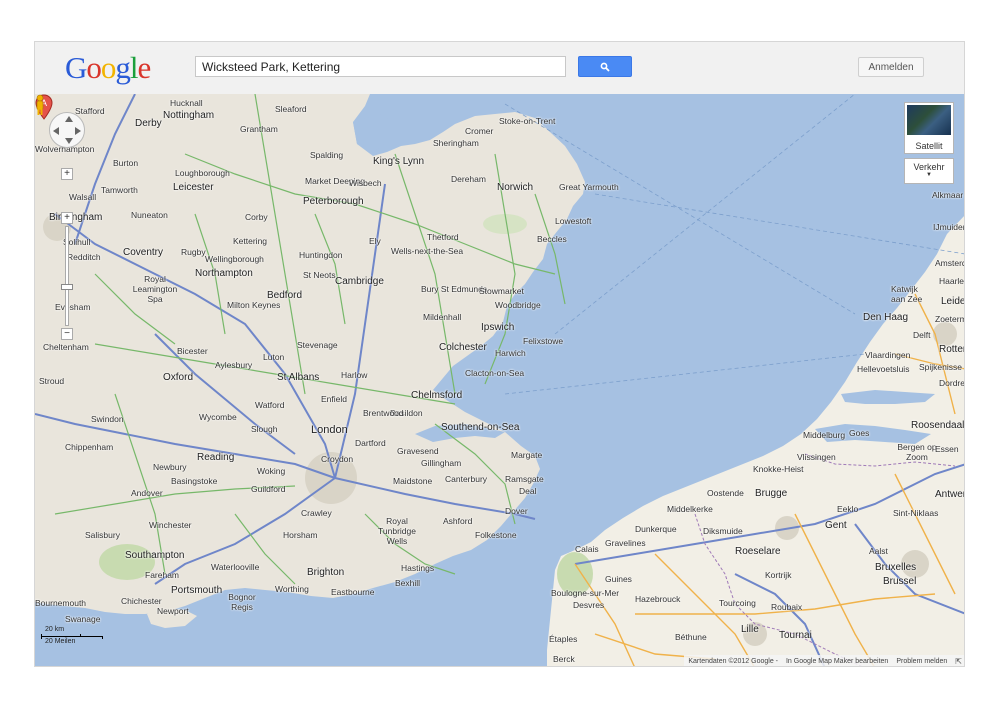 Image resolution: width=1000 pixels, height=707 pixels. Describe the element at coordinates (824, 435) in the screenshot. I see `place-label: Middelburg` at that location.